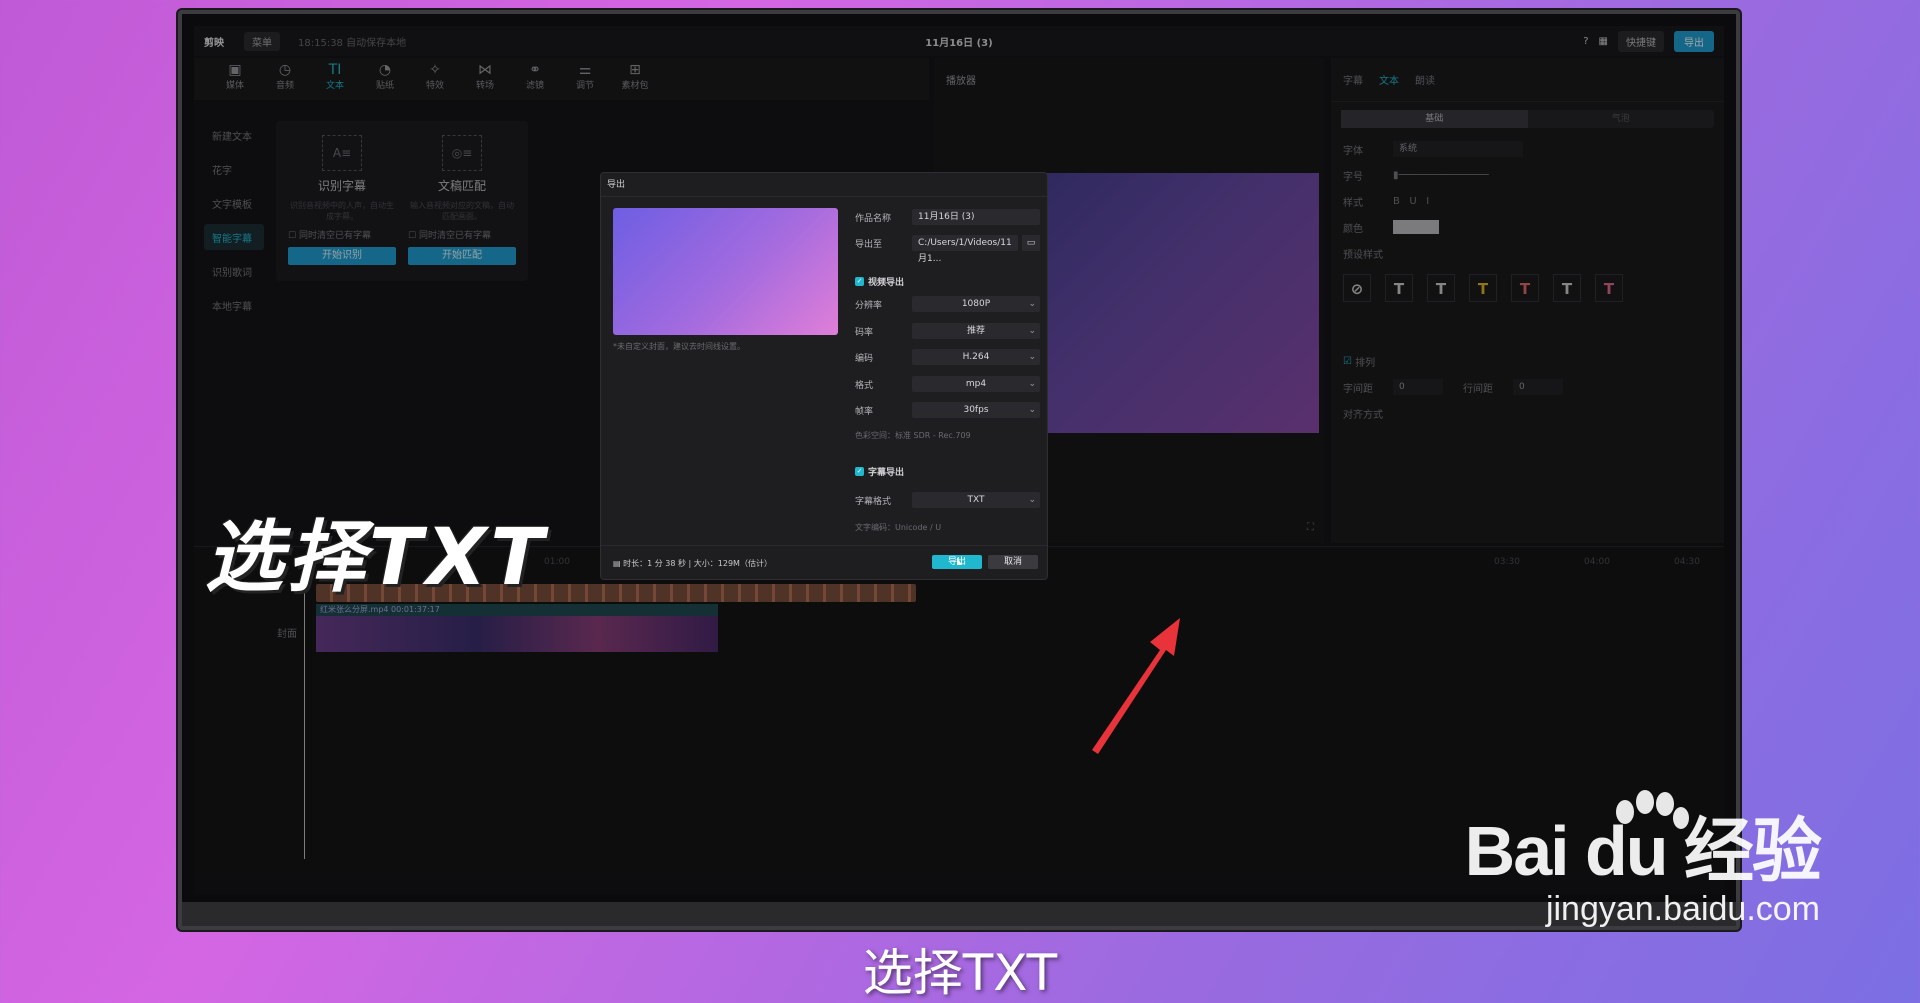 Image resolution: width=1920 pixels, height=1003 pixels. I want to click on bitrate-select: 推荐 ⌄, so click(976, 331).